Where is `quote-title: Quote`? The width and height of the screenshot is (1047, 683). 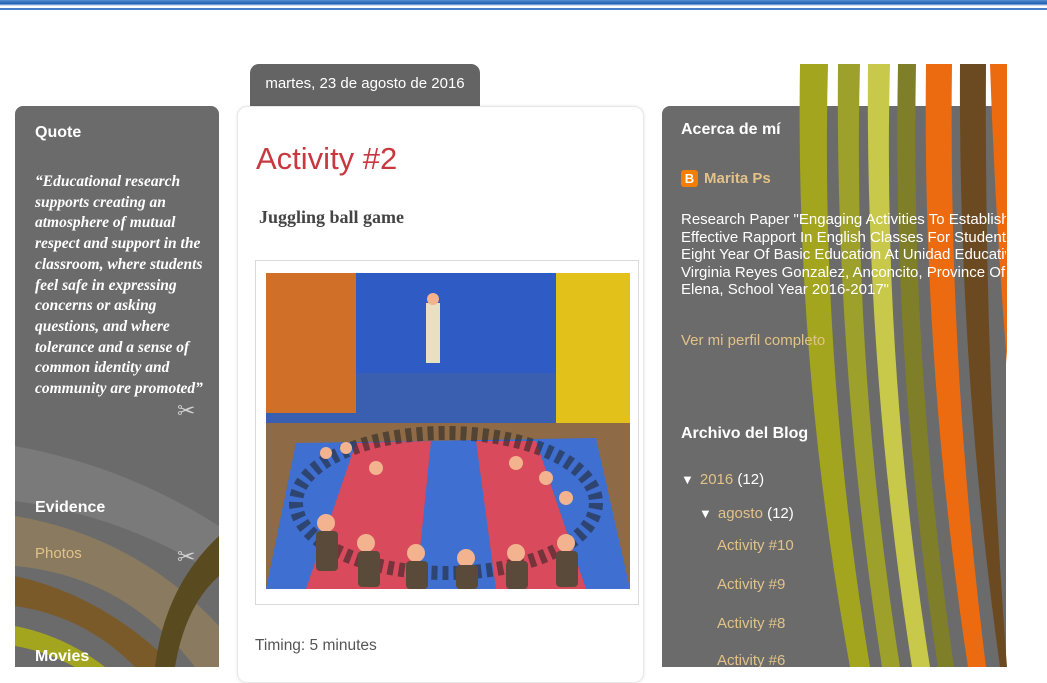
quote-title: Quote is located at coordinates (58, 132).